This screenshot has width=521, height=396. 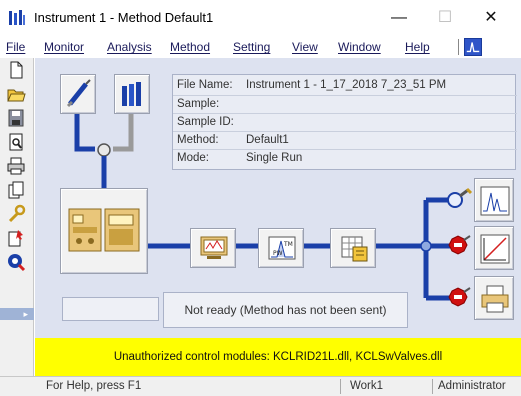 I want to click on save-icon, so click(x=16, y=118).